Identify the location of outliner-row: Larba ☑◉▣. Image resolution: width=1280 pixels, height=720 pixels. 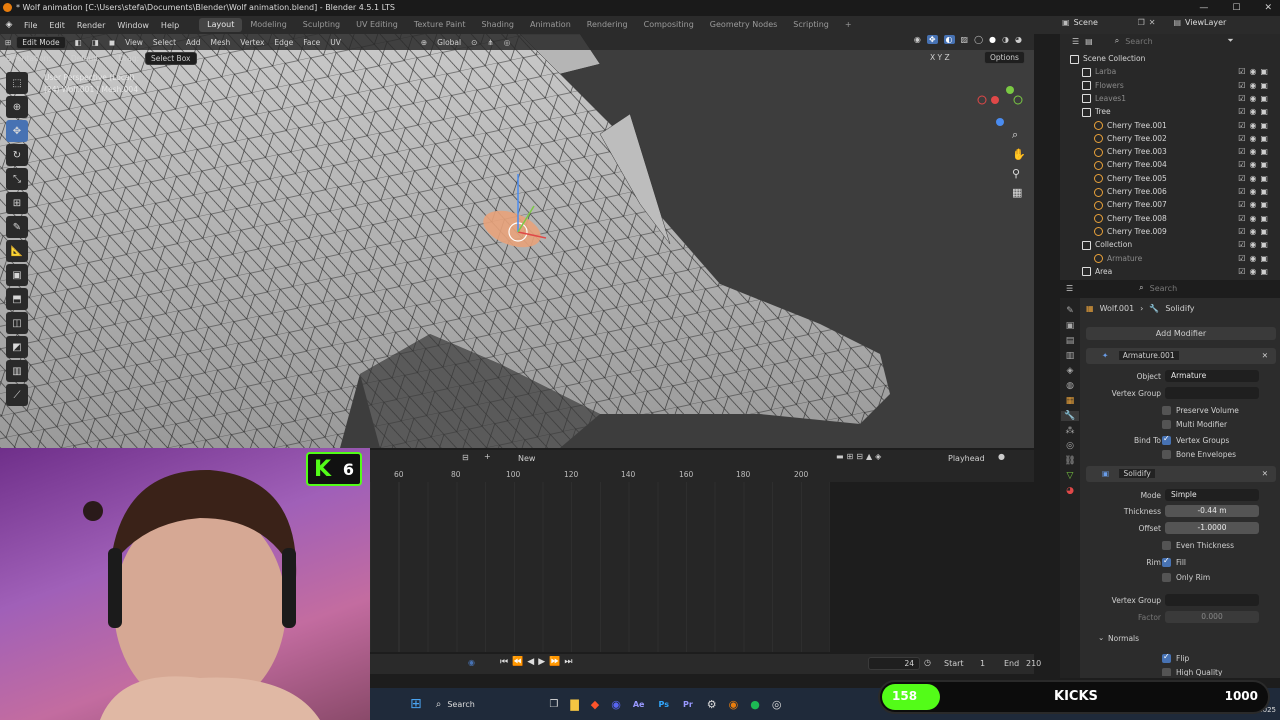
(1170, 71).